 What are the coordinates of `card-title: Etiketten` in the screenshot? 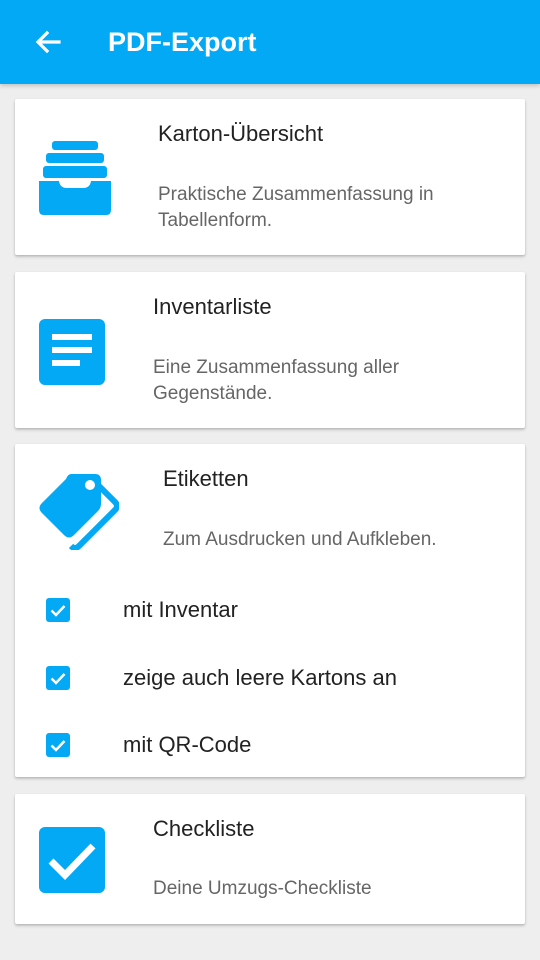 It's located at (206, 478).